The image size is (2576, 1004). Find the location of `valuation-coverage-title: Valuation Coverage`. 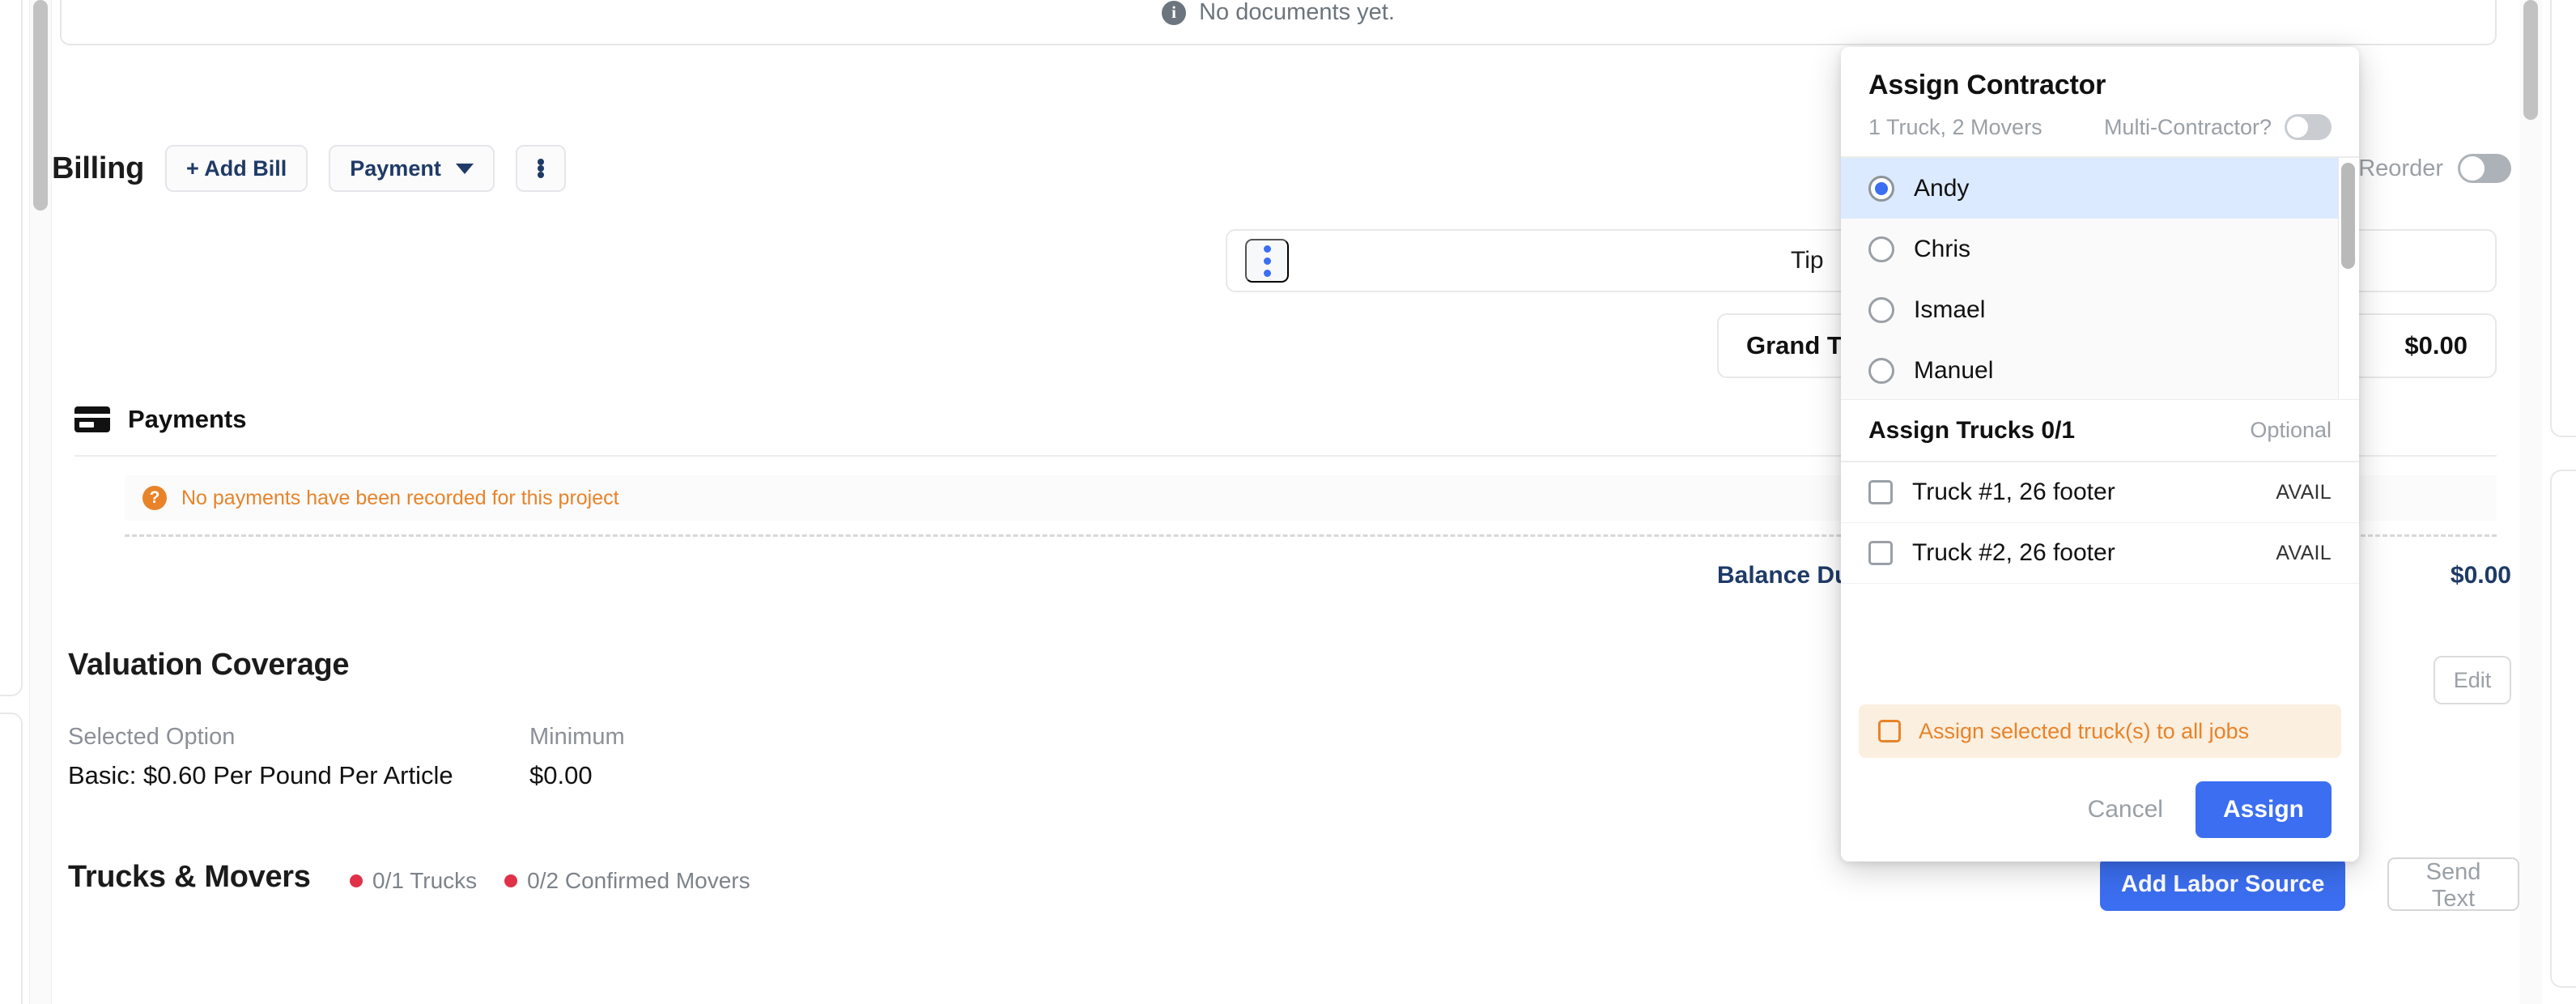

valuation-coverage-title: Valuation Coverage is located at coordinates (209, 665).